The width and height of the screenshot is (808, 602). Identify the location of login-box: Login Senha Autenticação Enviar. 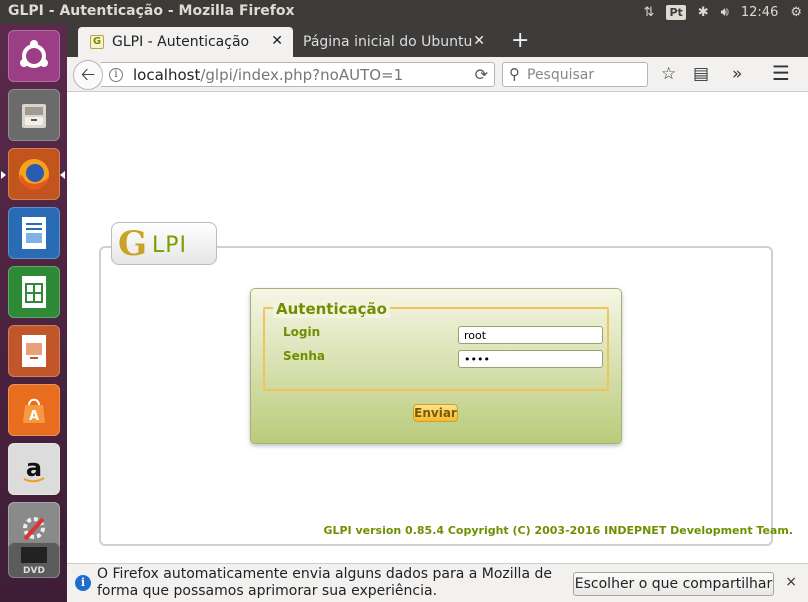
(436, 366).